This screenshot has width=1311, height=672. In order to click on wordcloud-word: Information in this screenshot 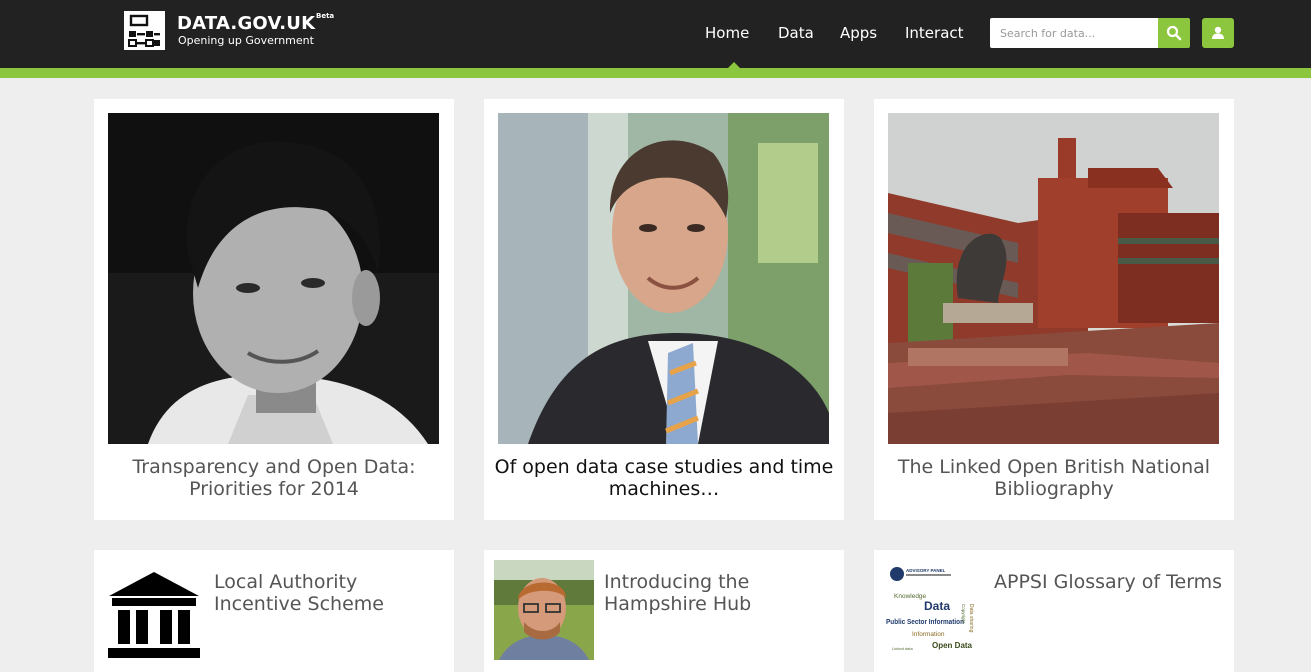, I will do `click(928, 634)`.